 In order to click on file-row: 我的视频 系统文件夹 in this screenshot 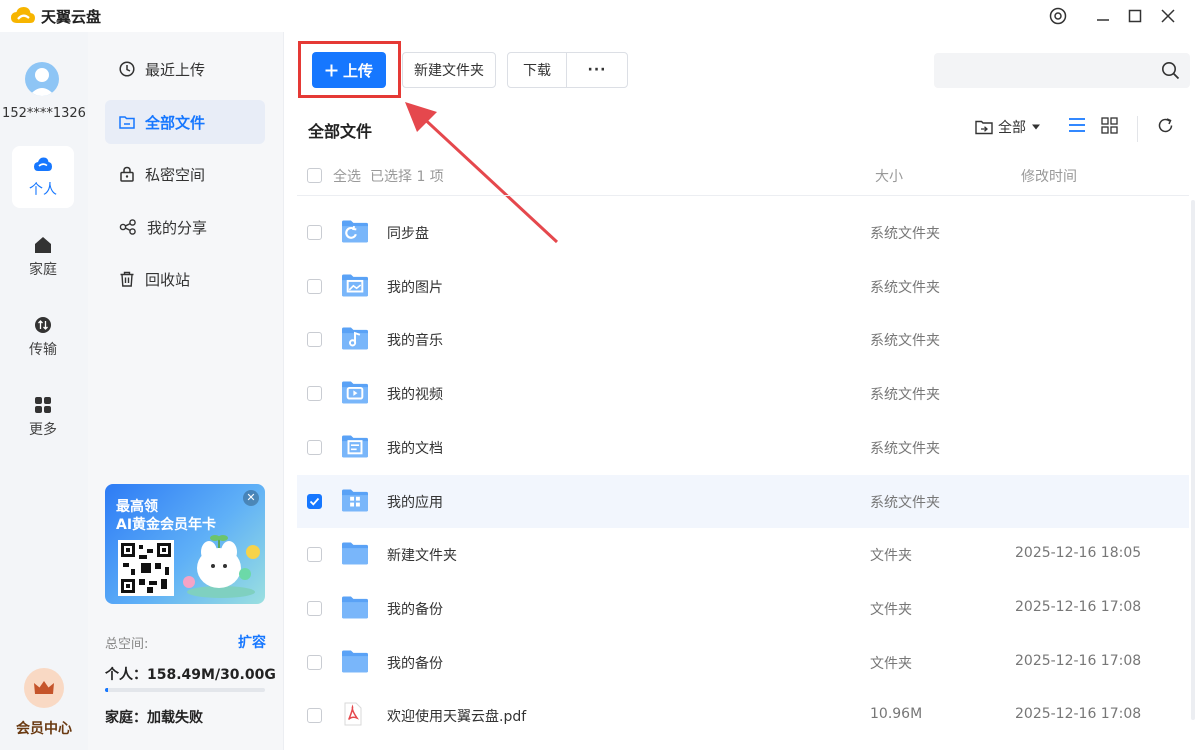, I will do `click(743, 393)`.